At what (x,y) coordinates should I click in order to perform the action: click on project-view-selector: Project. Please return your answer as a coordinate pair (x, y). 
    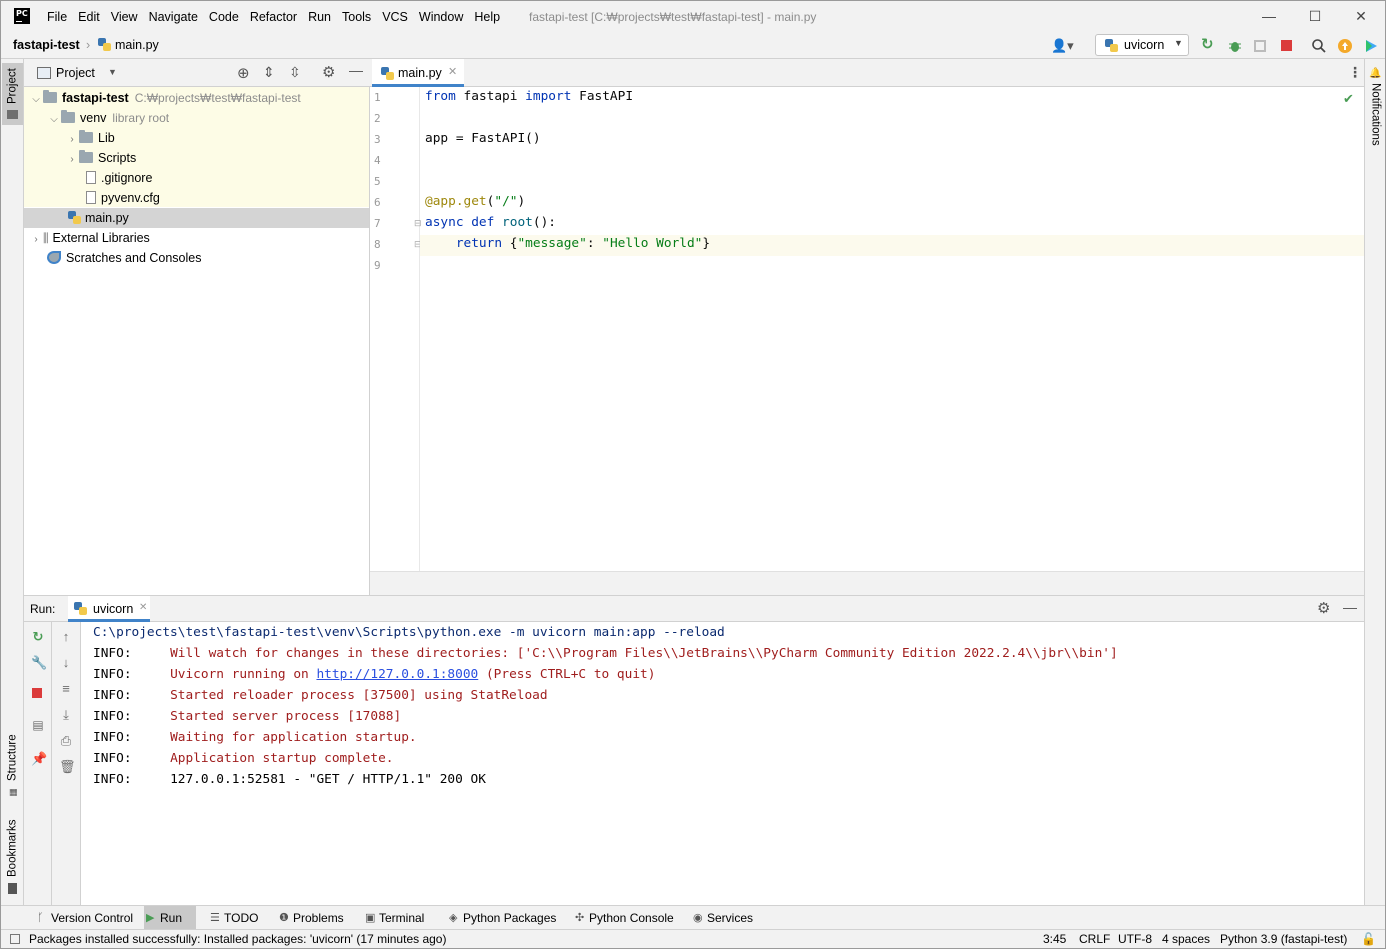
    Looking at the image, I should click on (75, 73).